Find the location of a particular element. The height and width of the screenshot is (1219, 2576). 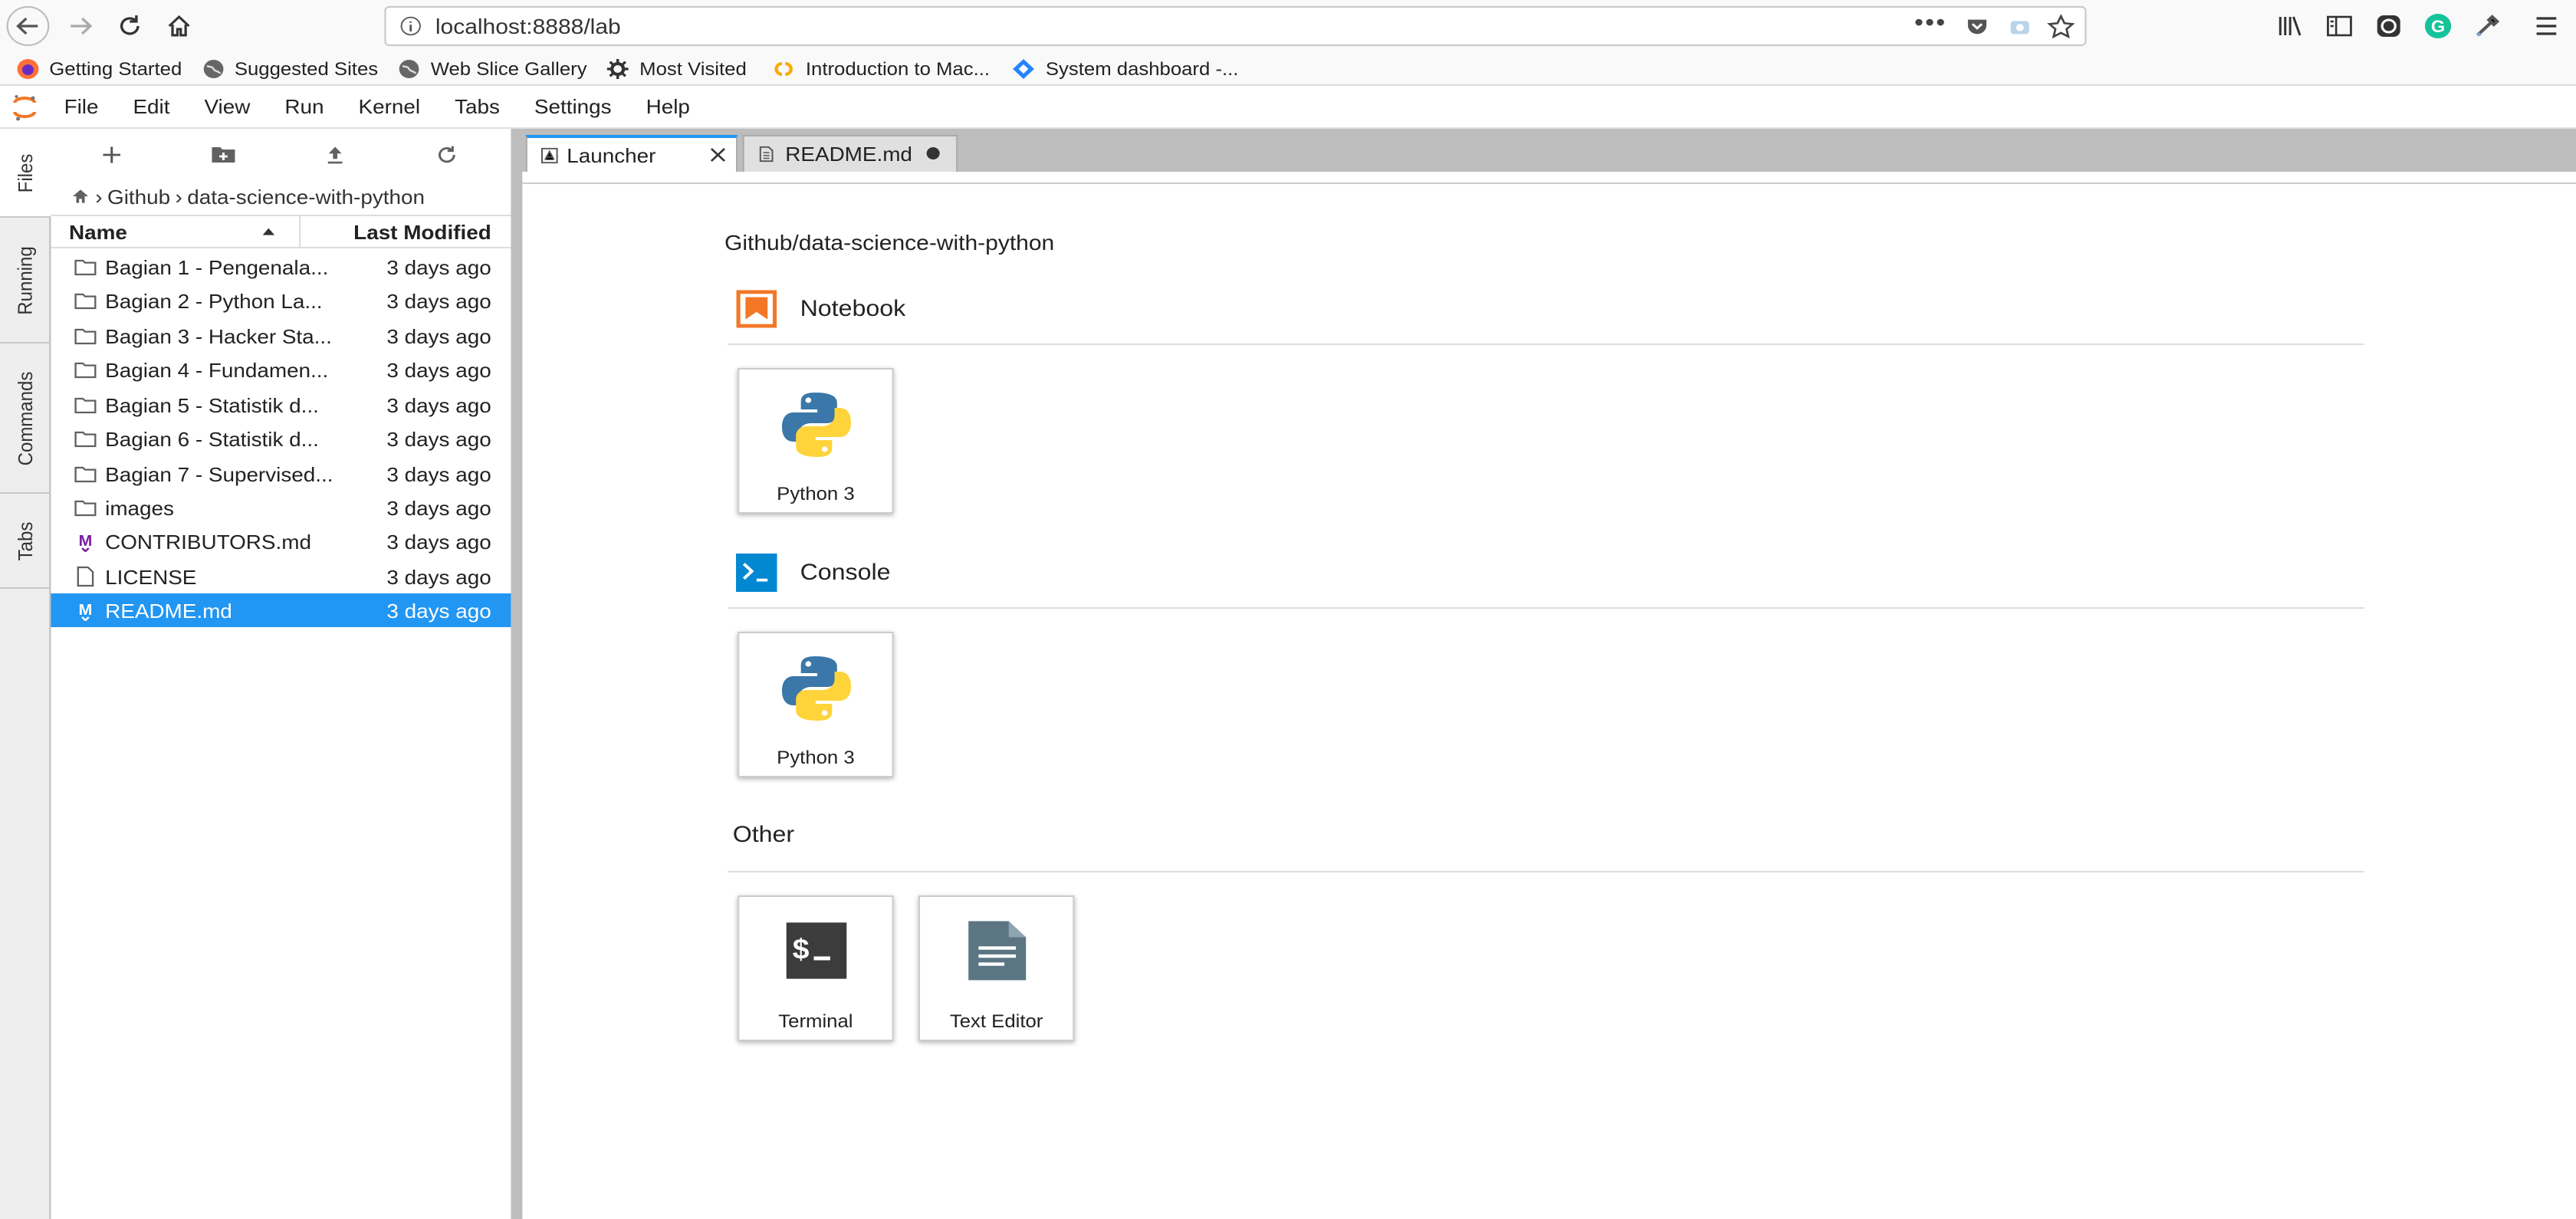

notebook-python3-card: Python 3 is located at coordinates (816, 441).